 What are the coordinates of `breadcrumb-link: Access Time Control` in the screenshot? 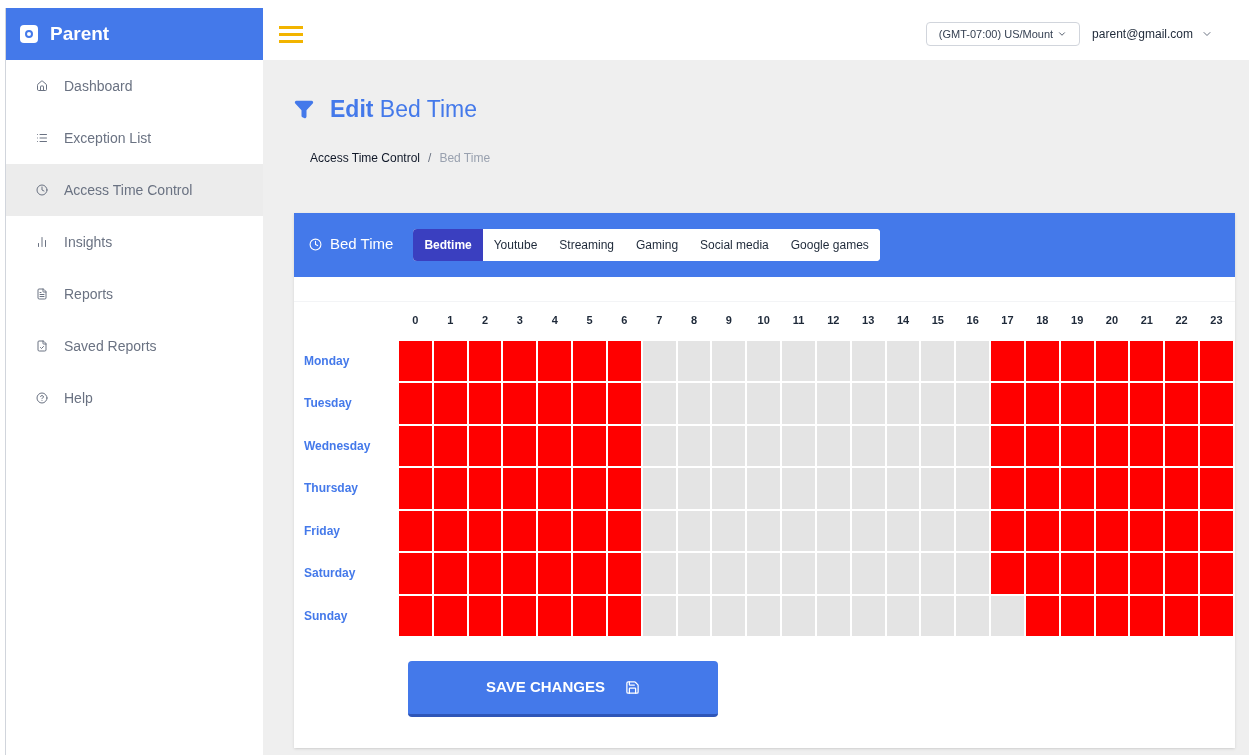 It's located at (365, 157).